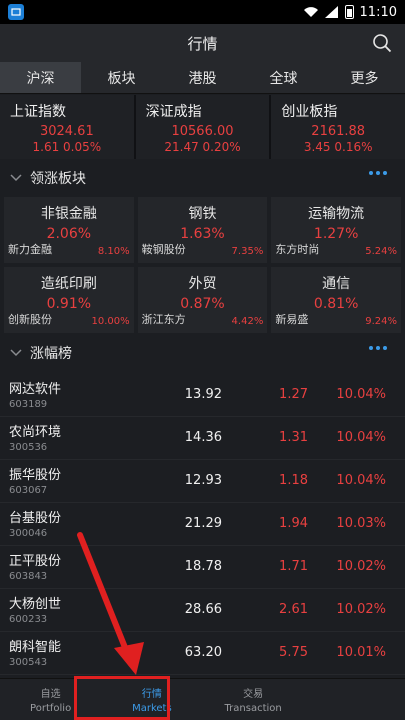 The width and height of the screenshot is (405, 720). What do you see at coordinates (336, 284) in the screenshot?
I see `sector-name: 通信` at bounding box center [336, 284].